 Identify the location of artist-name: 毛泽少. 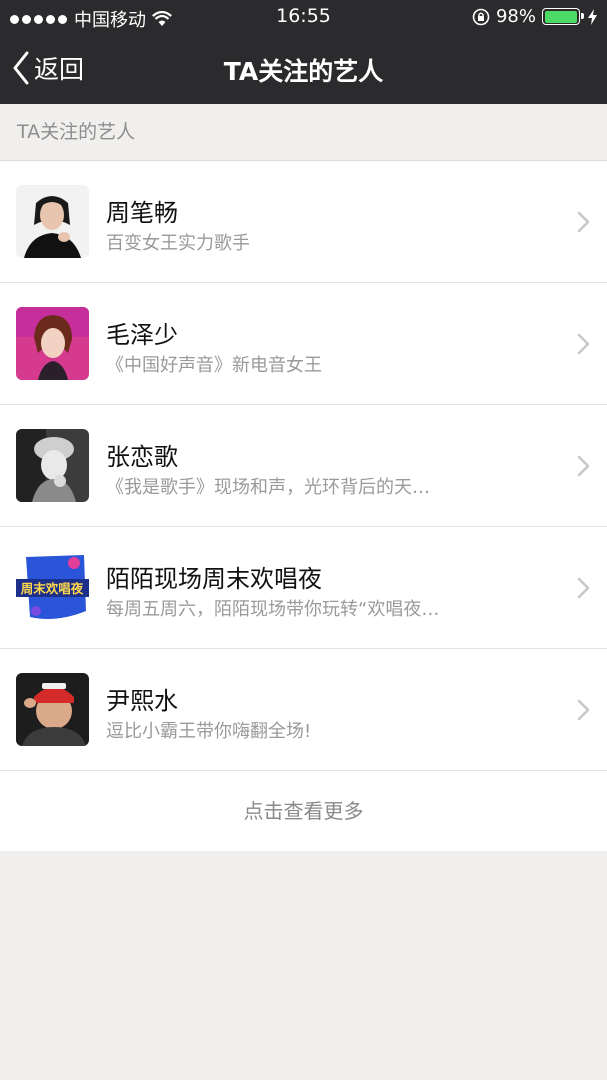
(142, 335).